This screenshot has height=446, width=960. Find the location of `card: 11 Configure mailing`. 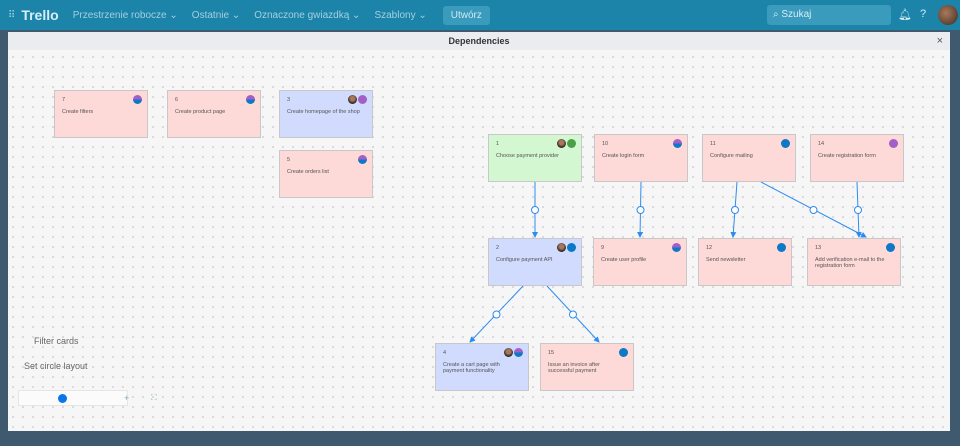

card: 11 Configure mailing is located at coordinates (749, 158).